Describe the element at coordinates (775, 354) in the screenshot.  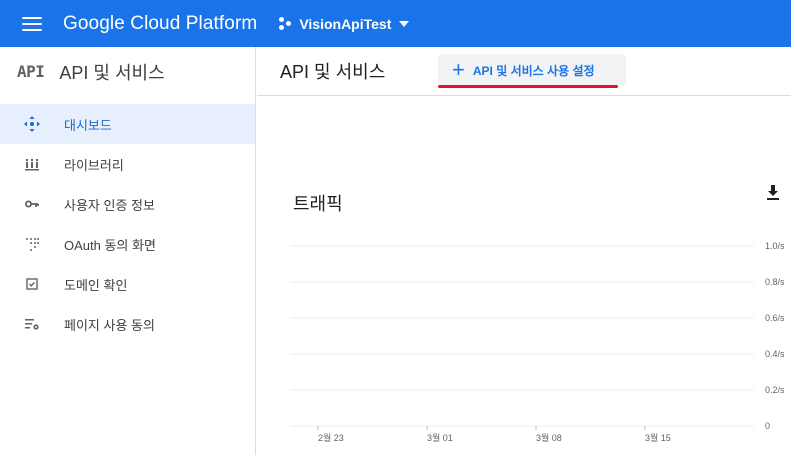
I see `y-tick-label: 0.4/s` at that location.